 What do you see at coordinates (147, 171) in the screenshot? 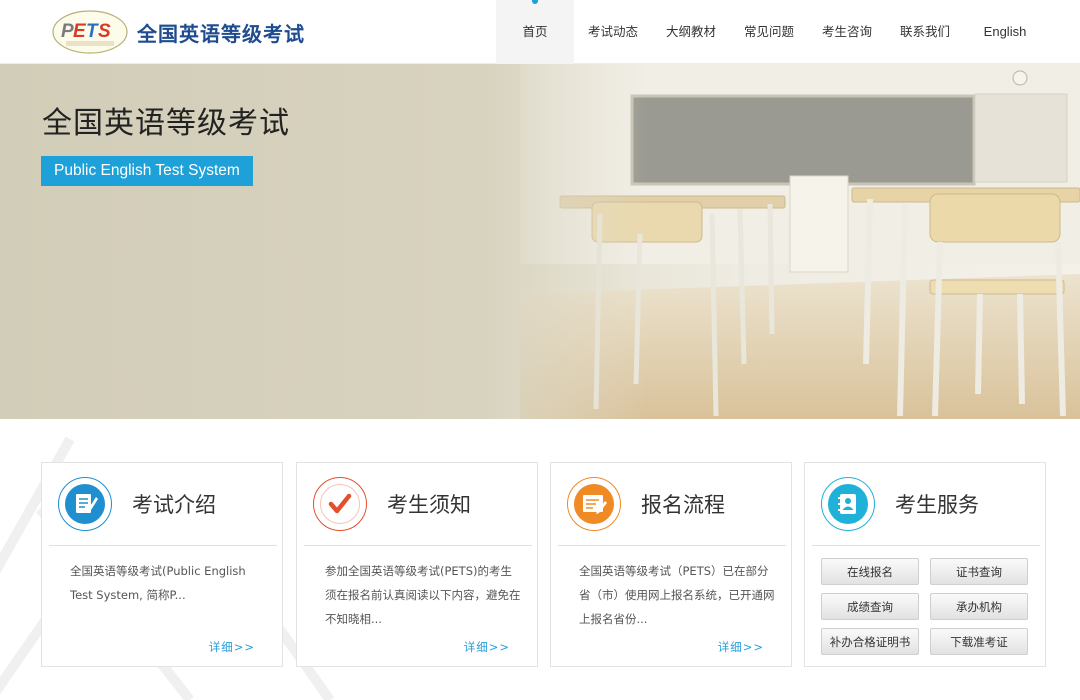
I see `banner-subtitle: Public English Test System` at bounding box center [147, 171].